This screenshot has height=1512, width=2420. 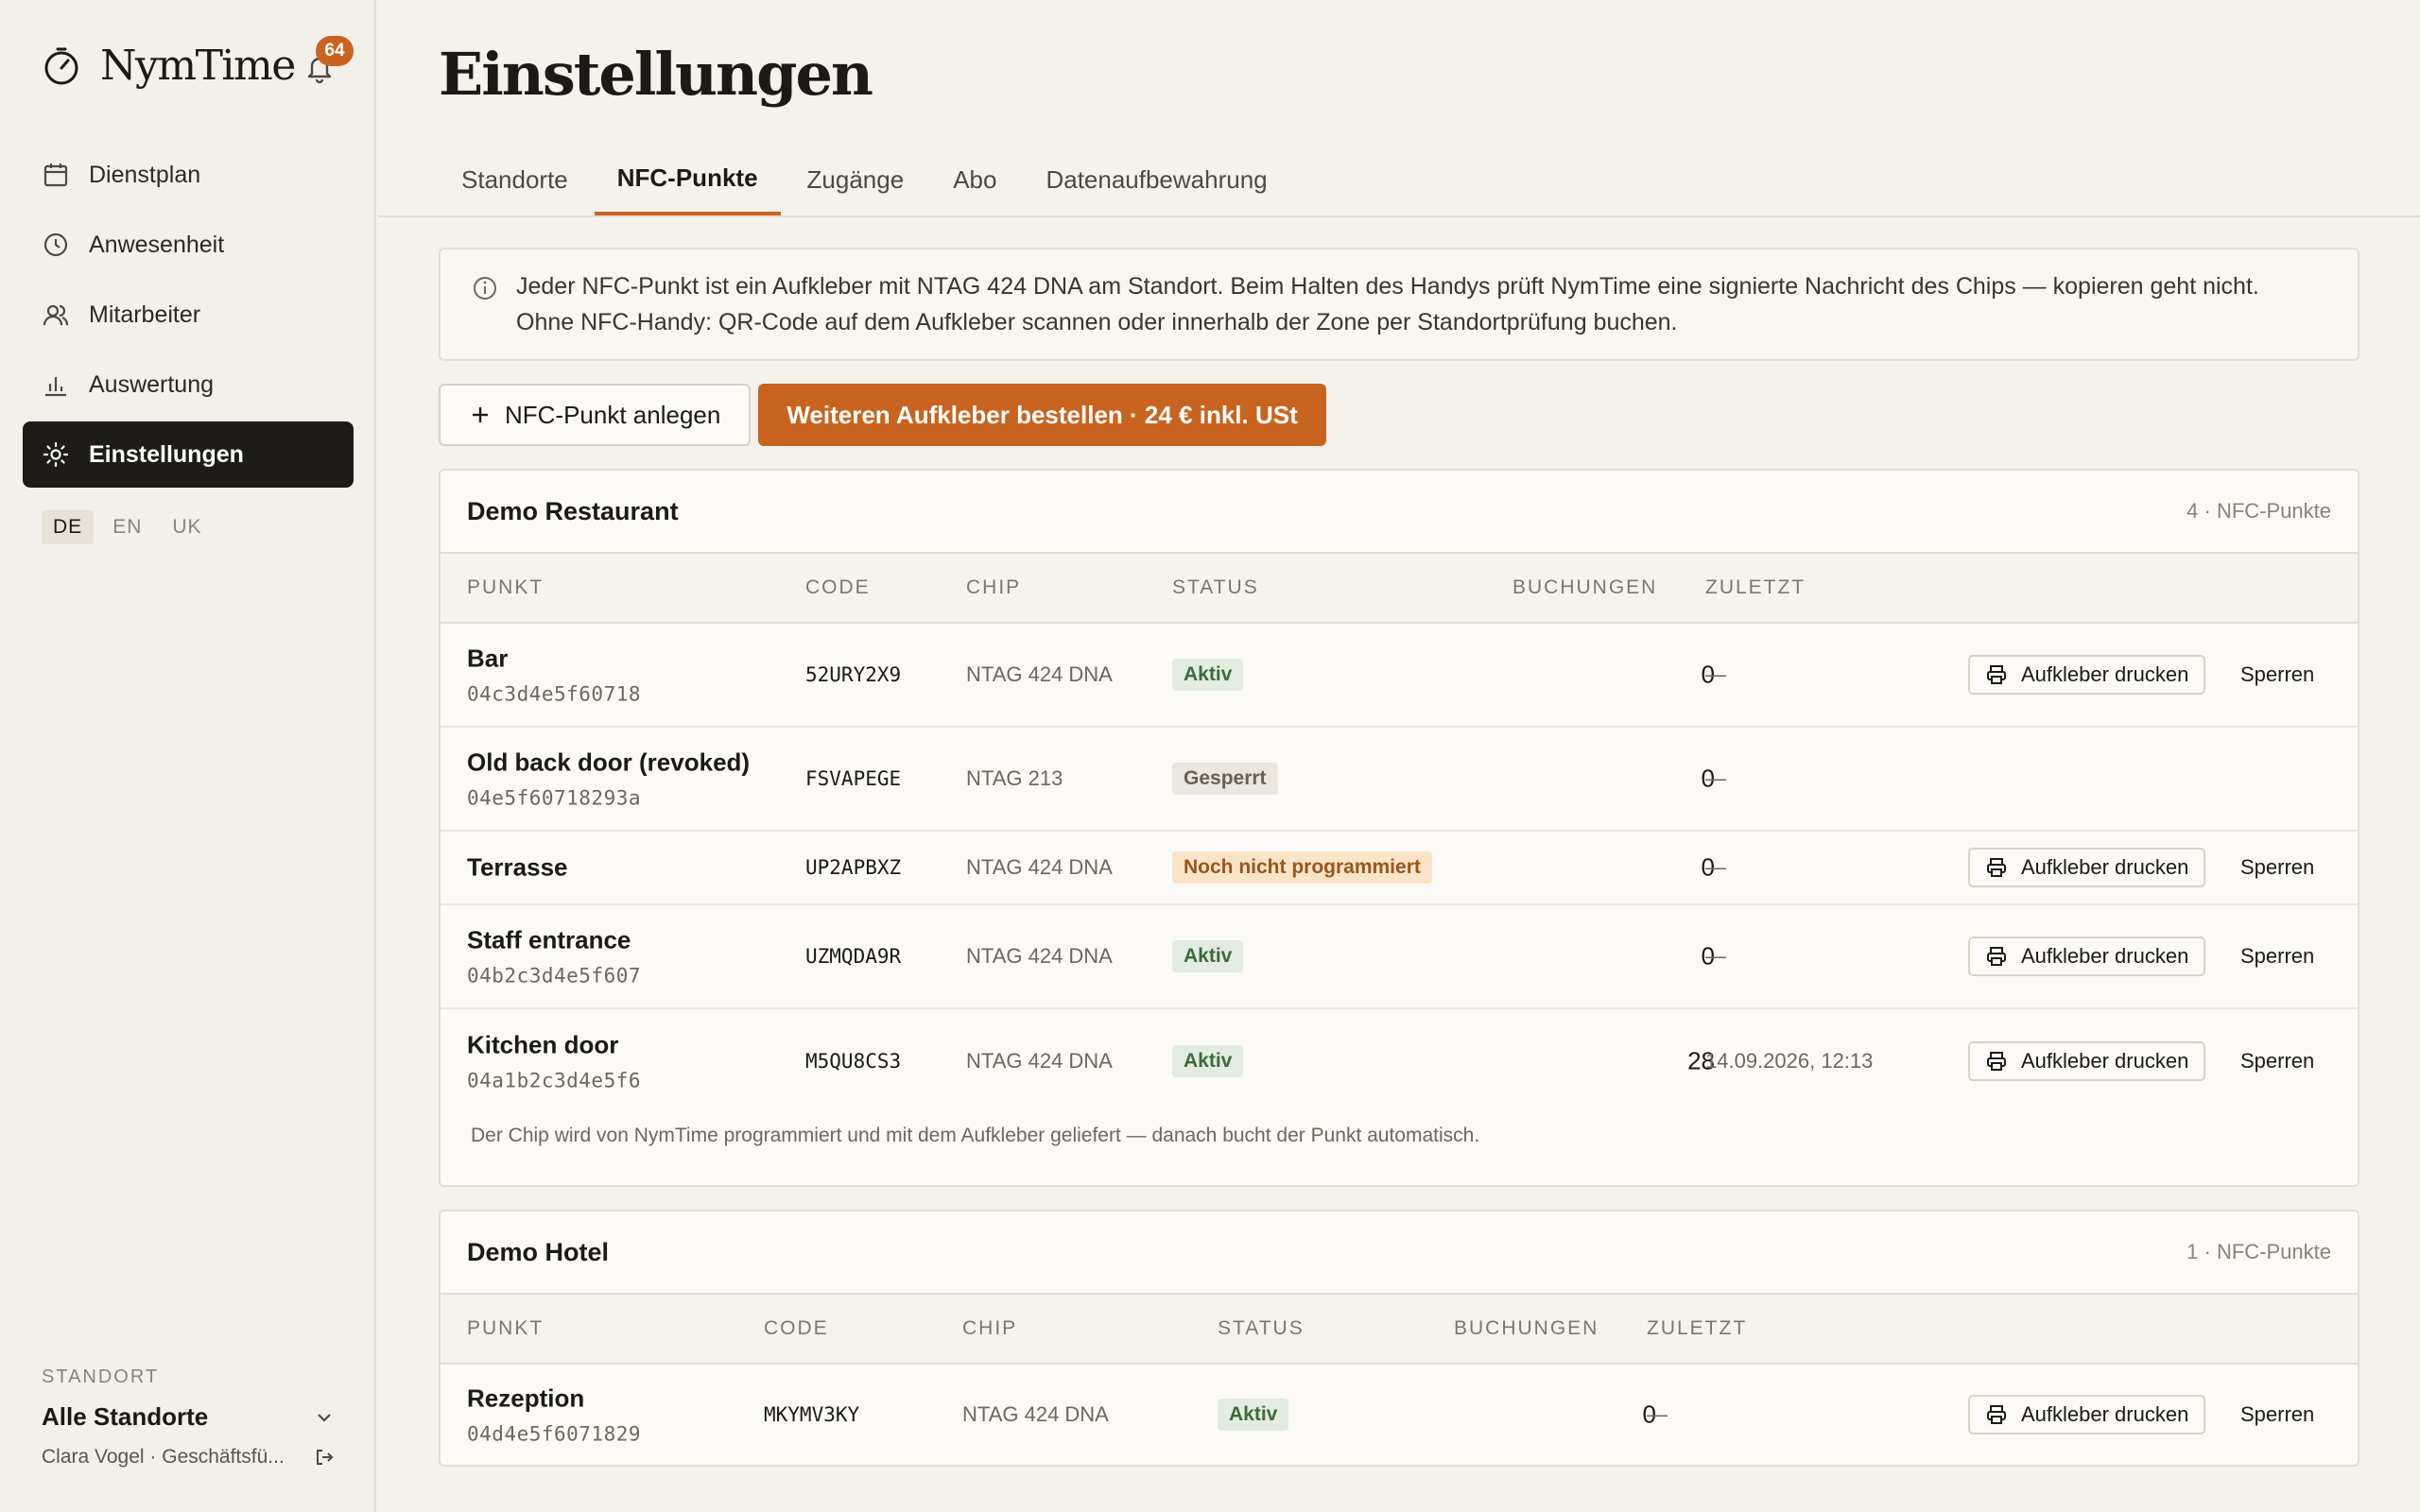 What do you see at coordinates (68, 527) in the screenshot?
I see `lang-de: DE` at bounding box center [68, 527].